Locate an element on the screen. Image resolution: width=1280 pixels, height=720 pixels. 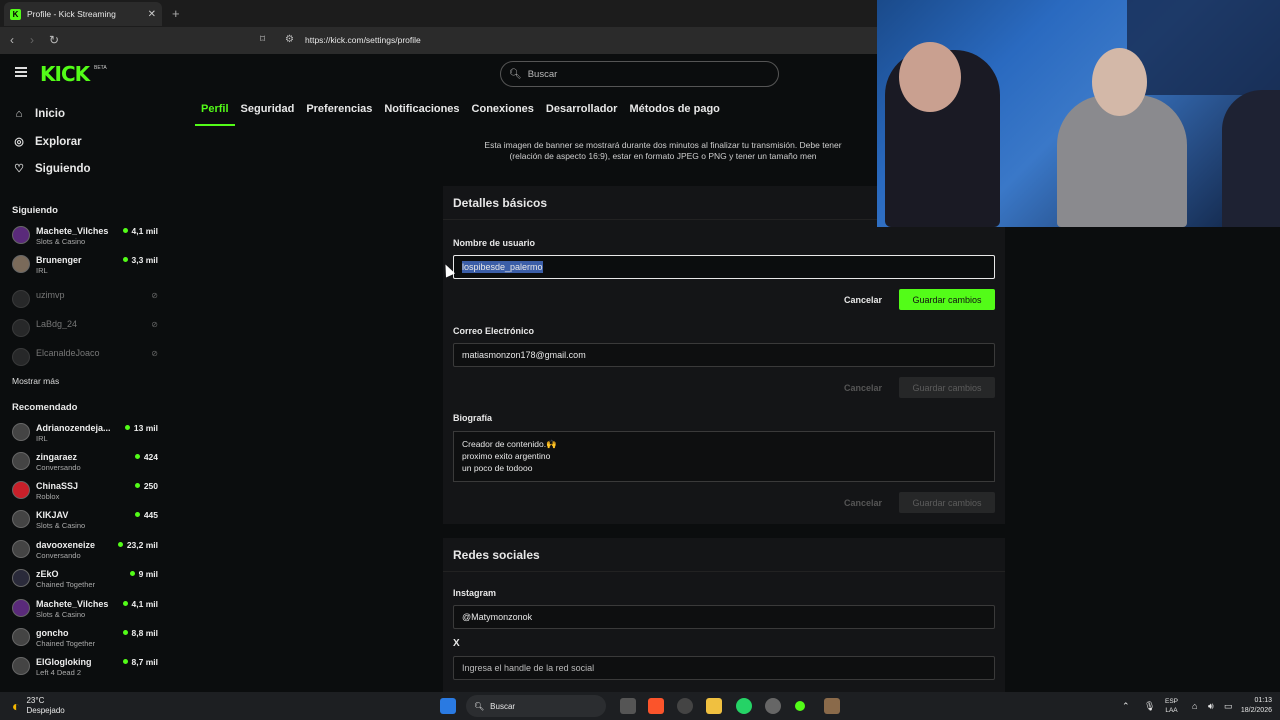
reload-icon: ↻ is located at coordinates (54, 40).